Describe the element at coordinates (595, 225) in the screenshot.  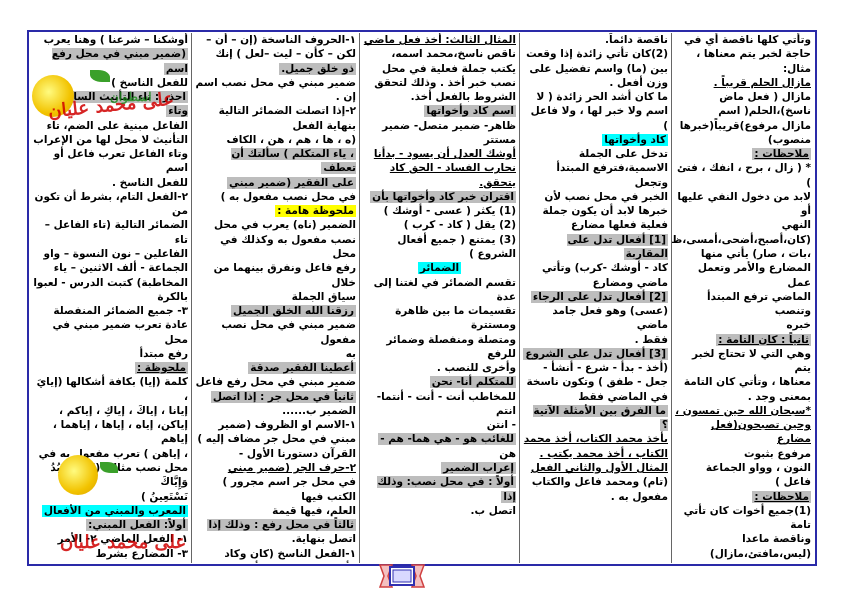
I see `text-line: فعلية فعلها مضارع` at that location.